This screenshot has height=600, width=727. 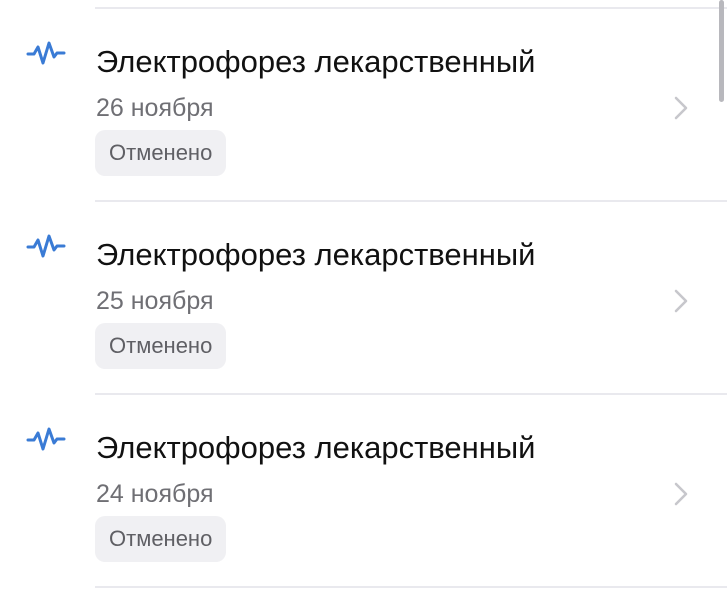 I want to click on item-date: 24 ноября, so click(x=155, y=494).